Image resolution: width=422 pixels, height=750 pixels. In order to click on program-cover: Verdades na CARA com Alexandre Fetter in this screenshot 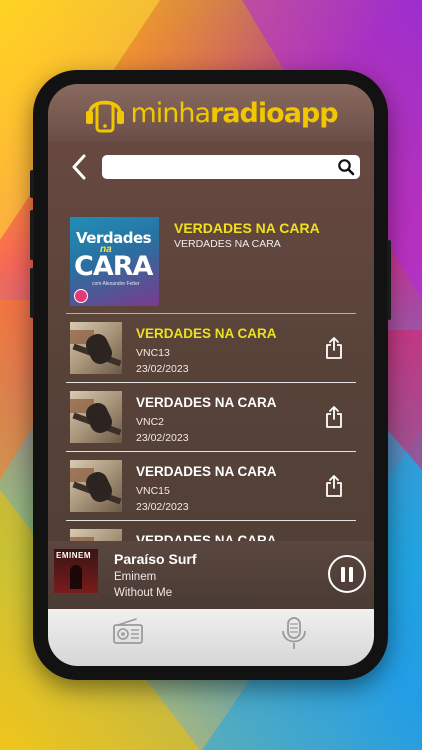, I will do `click(114, 261)`.